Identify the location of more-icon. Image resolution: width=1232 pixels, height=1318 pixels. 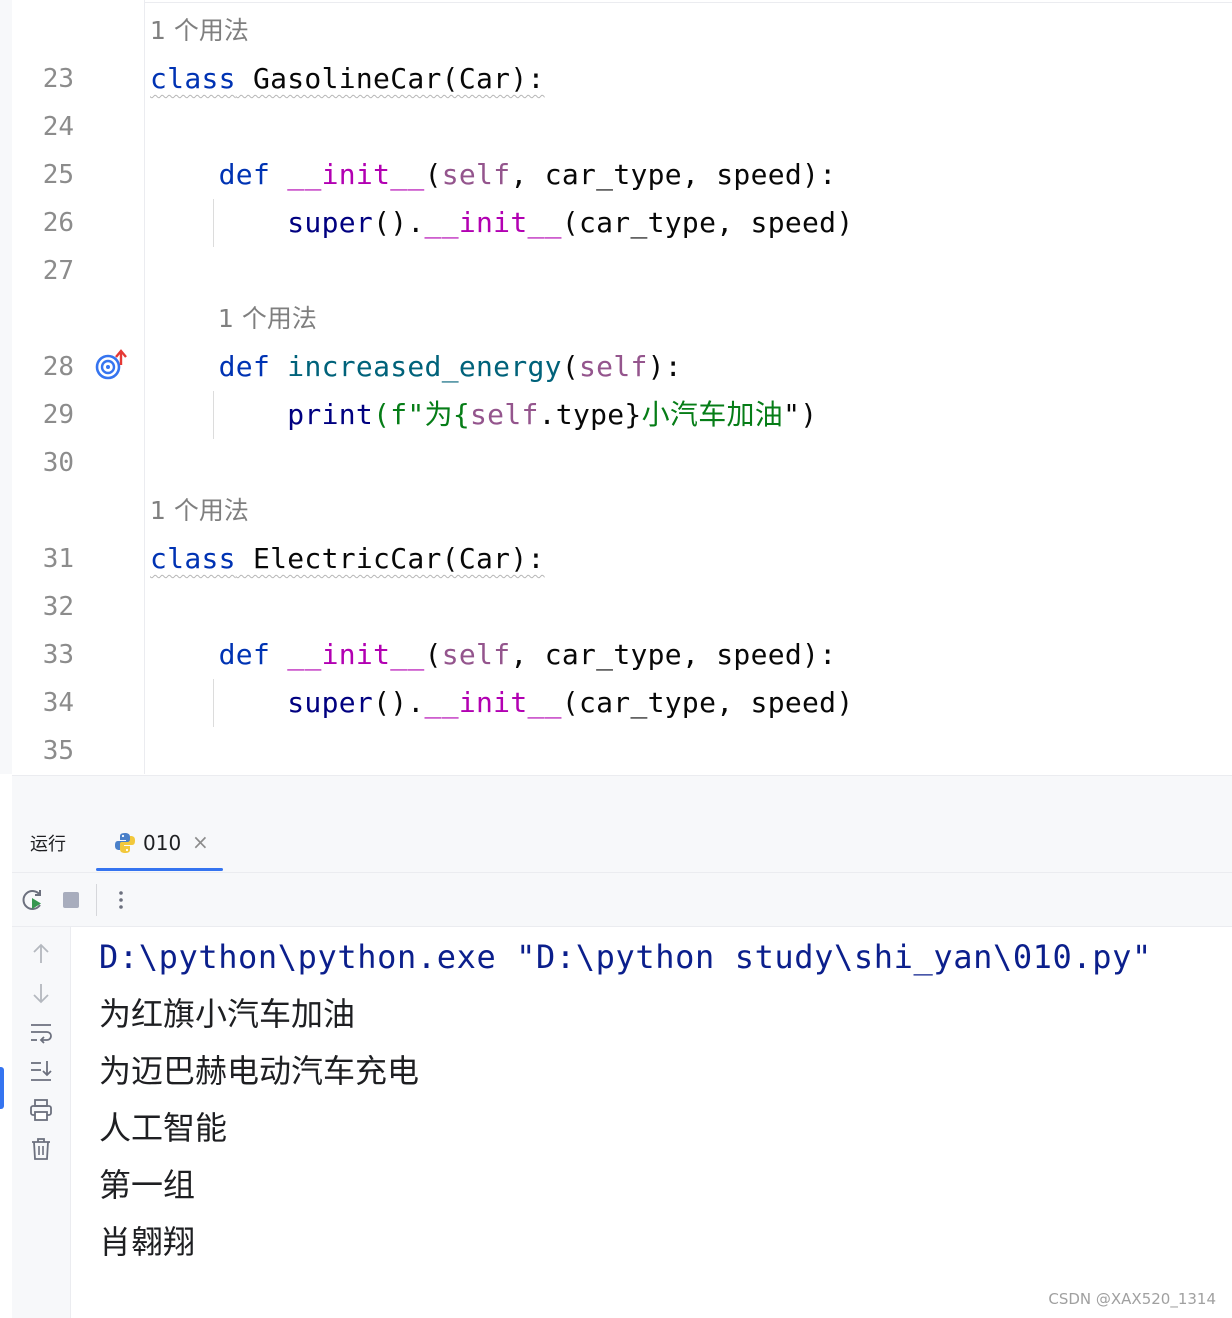
(121, 900).